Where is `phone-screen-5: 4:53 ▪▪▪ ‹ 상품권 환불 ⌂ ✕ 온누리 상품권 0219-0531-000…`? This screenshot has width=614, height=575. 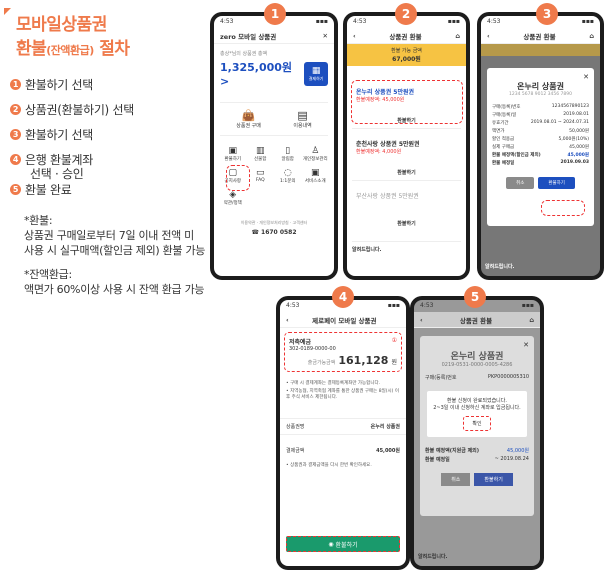 phone-screen-5: 4:53 ▪▪▪ ‹ 상품권 환불 ⌂ ✕ 온누리 상품권 0219-0531-000… is located at coordinates (477, 433).